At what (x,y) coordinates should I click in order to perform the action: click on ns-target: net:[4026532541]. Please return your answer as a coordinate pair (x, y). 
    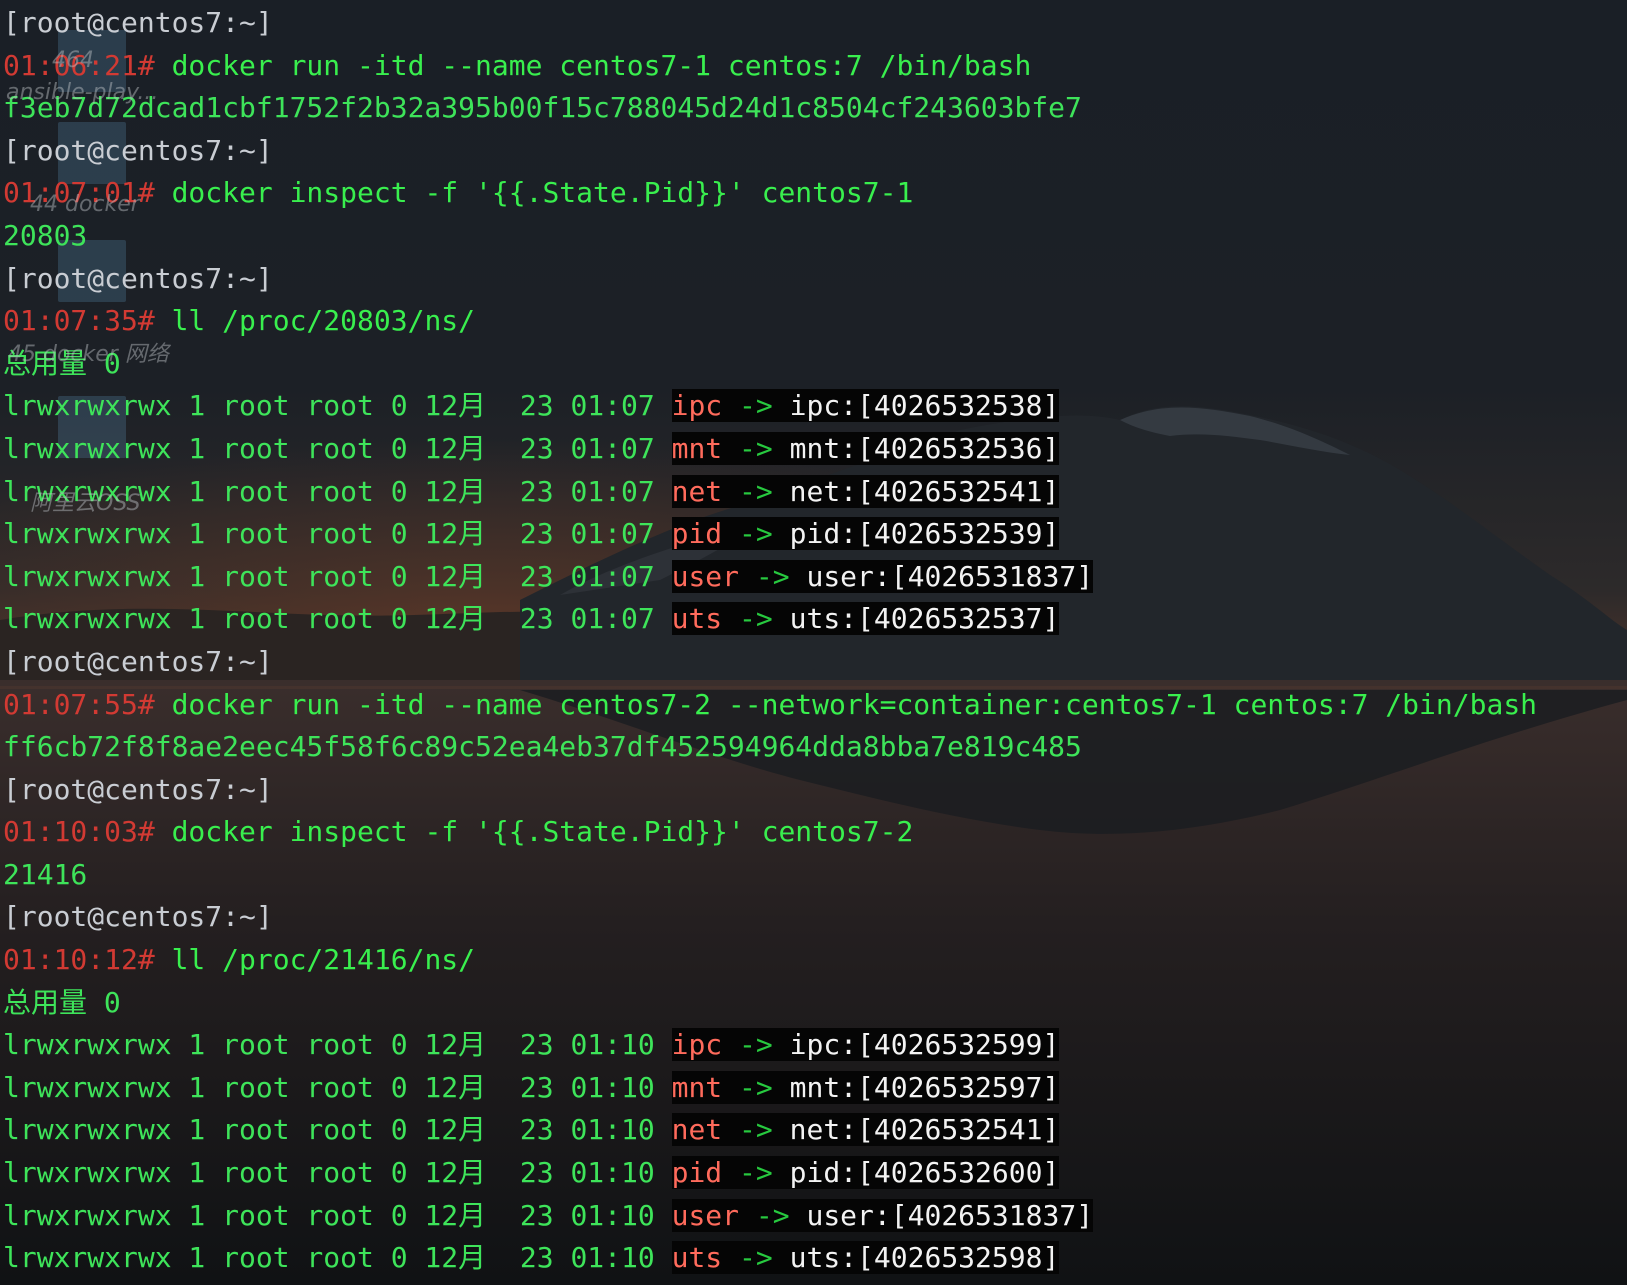
    Looking at the image, I should click on (924, 491).